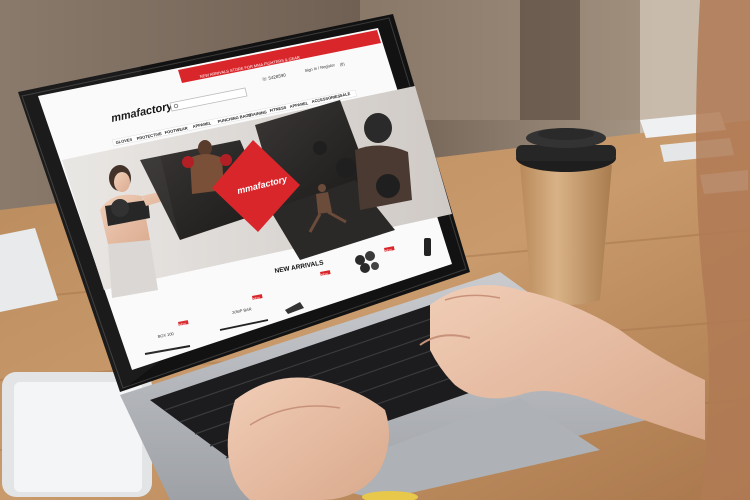 The height and width of the screenshot is (500, 750). What do you see at coordinates (550, 60) in the screenshot?
I see `chair-shape` at bounding box center [550, 60].